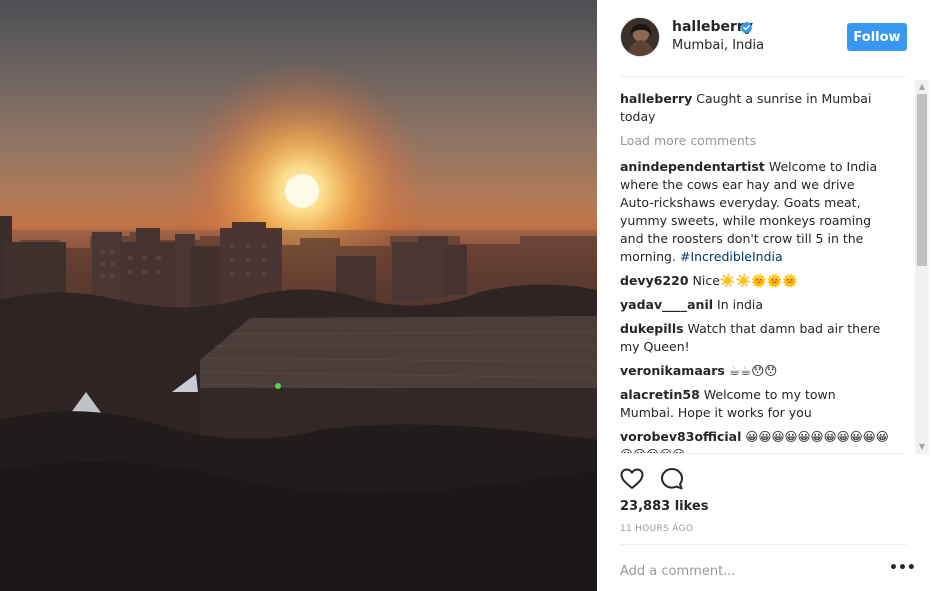 The image size is (932, 591). Describe the element at coordinates (672, 370) in the screenshot. I see `comment-username: veronikamaars` at that location.